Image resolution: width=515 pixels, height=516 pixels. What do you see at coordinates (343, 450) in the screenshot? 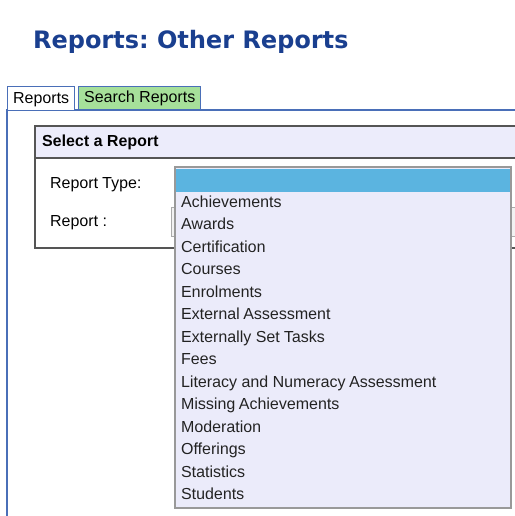
I see `dropdown-option: Offerings` at bounding box center [343, 450].